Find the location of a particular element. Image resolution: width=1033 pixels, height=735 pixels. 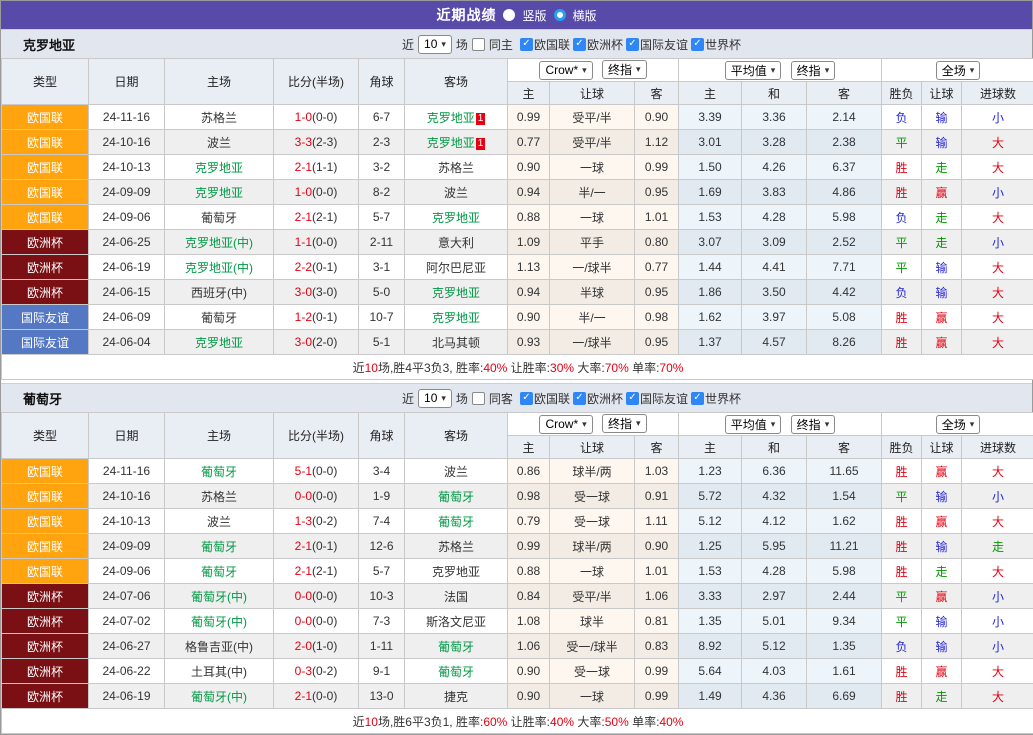

summary-text: 场,胜6平3负1, 胜率: is located at coordinates (430, 721).